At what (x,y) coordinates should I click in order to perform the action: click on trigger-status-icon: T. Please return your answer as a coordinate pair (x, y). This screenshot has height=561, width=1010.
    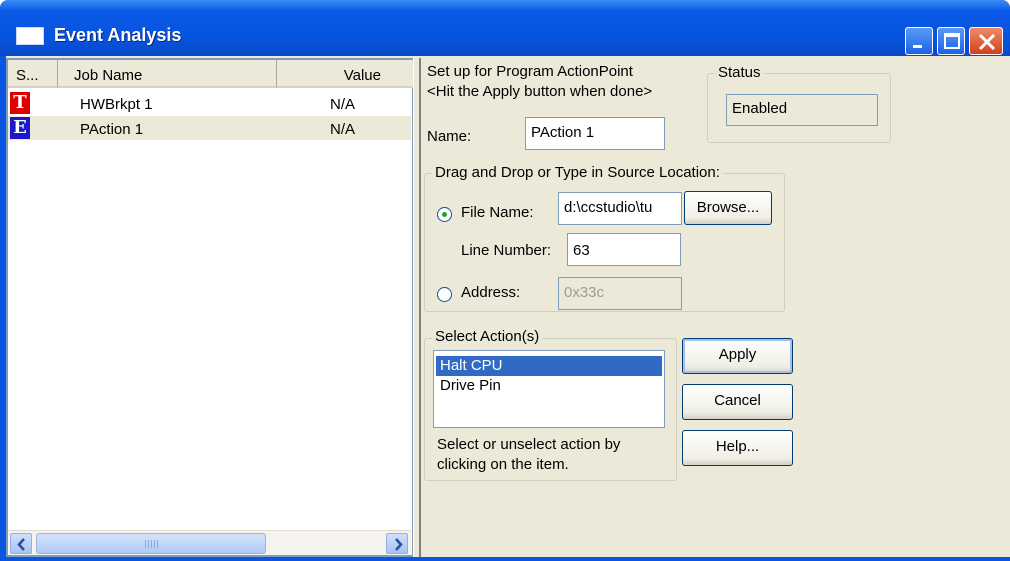
    Looking at the image, I should click on (20, 103).